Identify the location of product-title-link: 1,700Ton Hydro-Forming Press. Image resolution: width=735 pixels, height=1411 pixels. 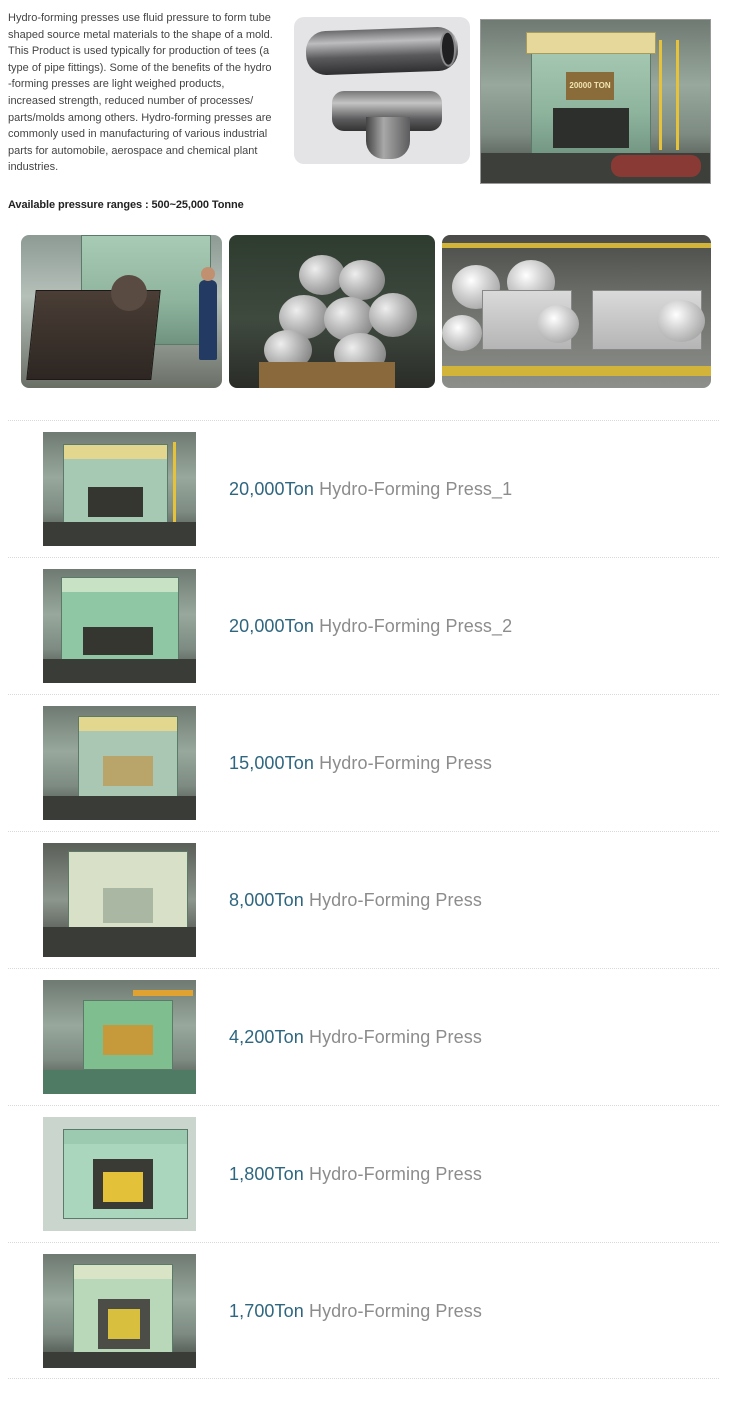
(355, 1311).